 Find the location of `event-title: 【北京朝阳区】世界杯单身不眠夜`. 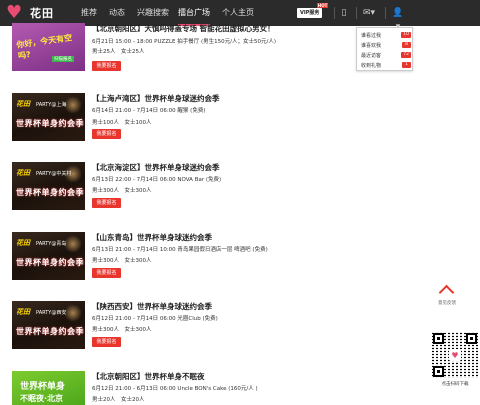

event-title: 【北京朝阳区】世界杯单身不眠夜 is located at coordinates (148, 376).